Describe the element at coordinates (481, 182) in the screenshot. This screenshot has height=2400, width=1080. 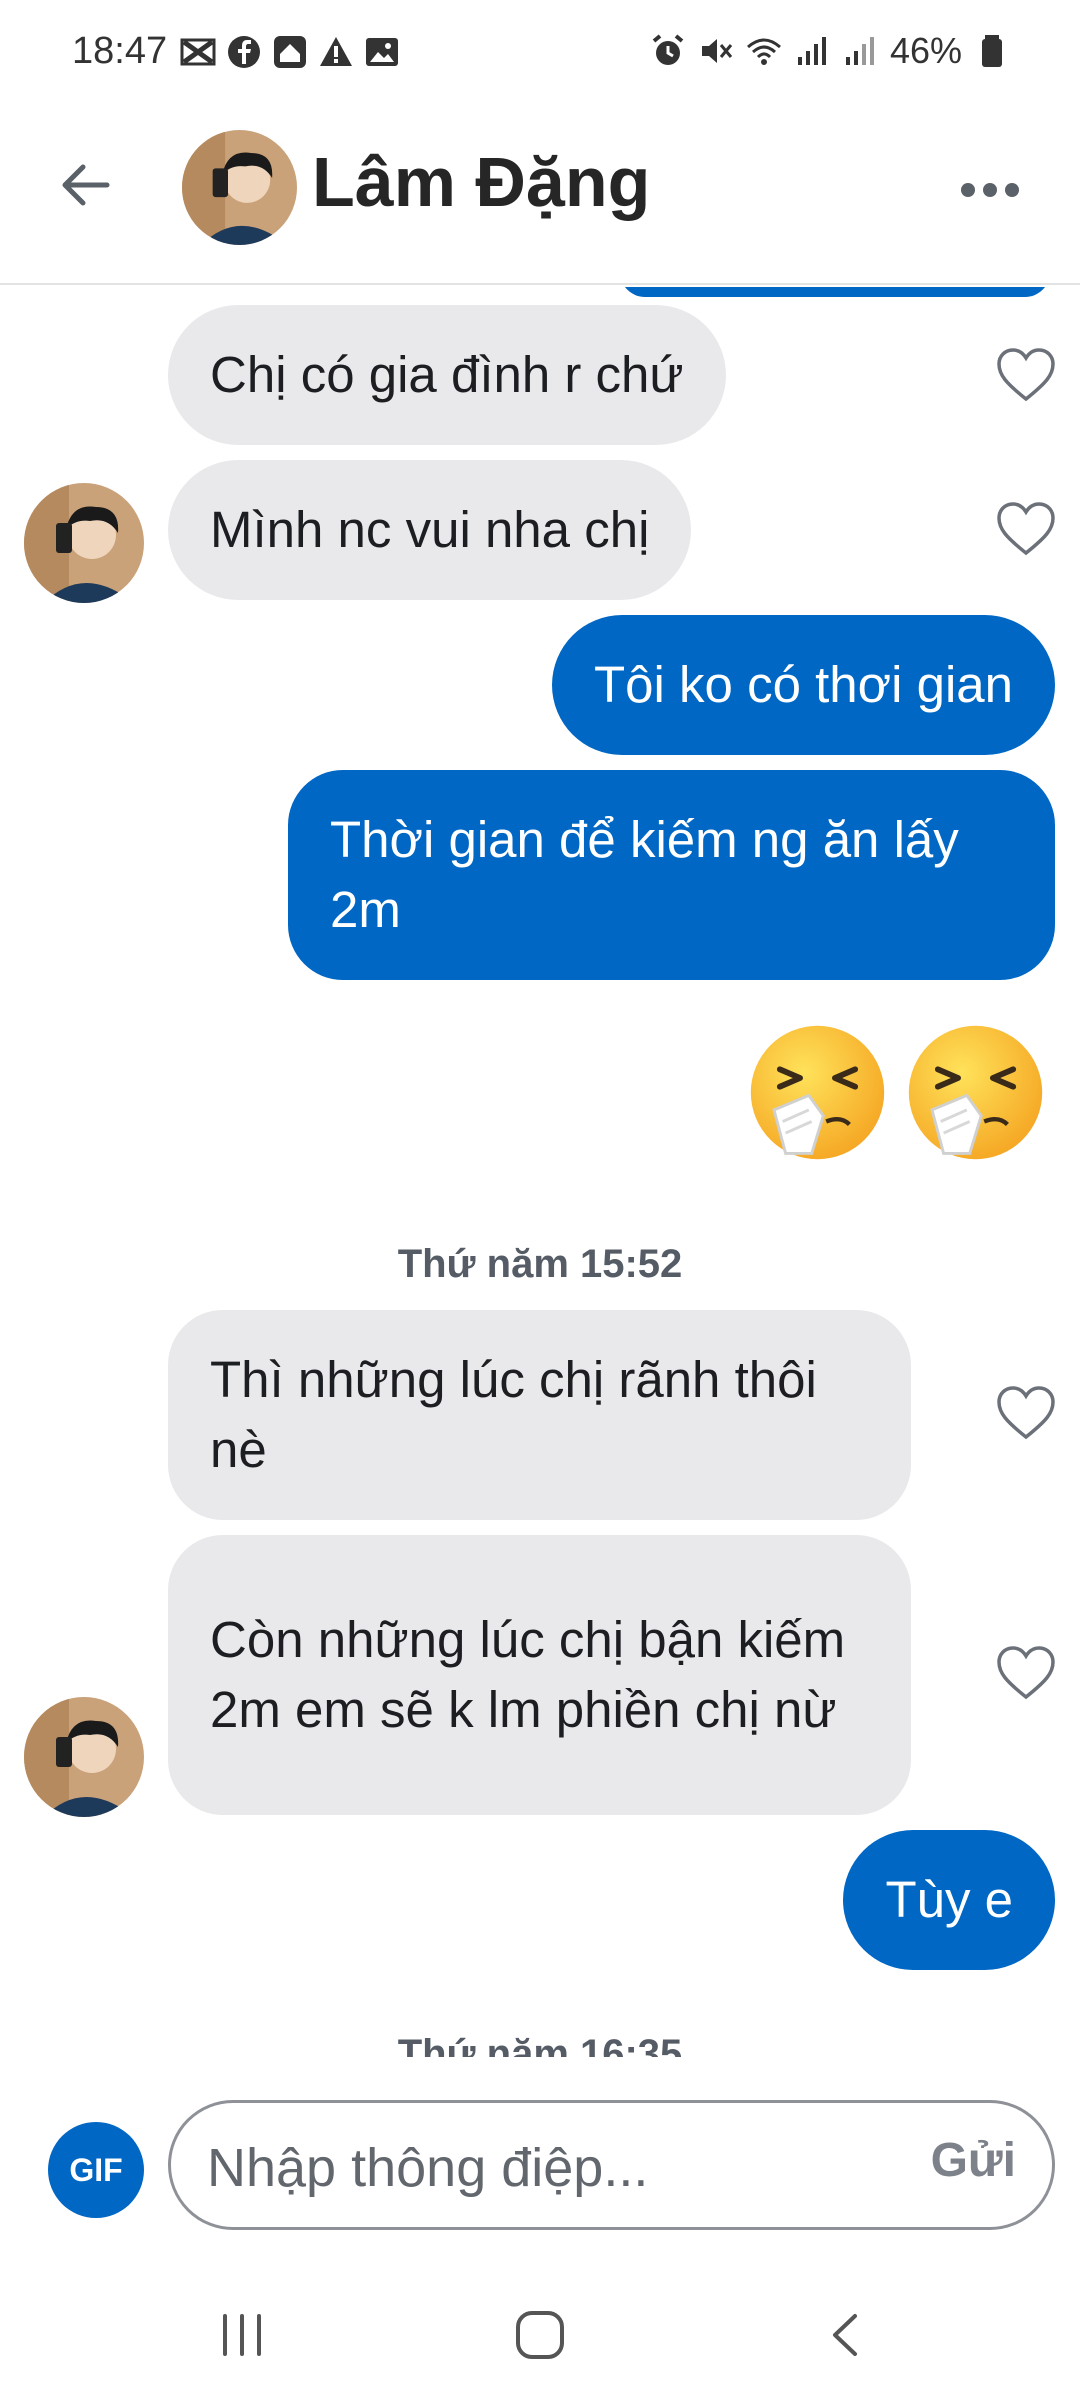
I see `contact-name: Lâm Đặng` at that location.